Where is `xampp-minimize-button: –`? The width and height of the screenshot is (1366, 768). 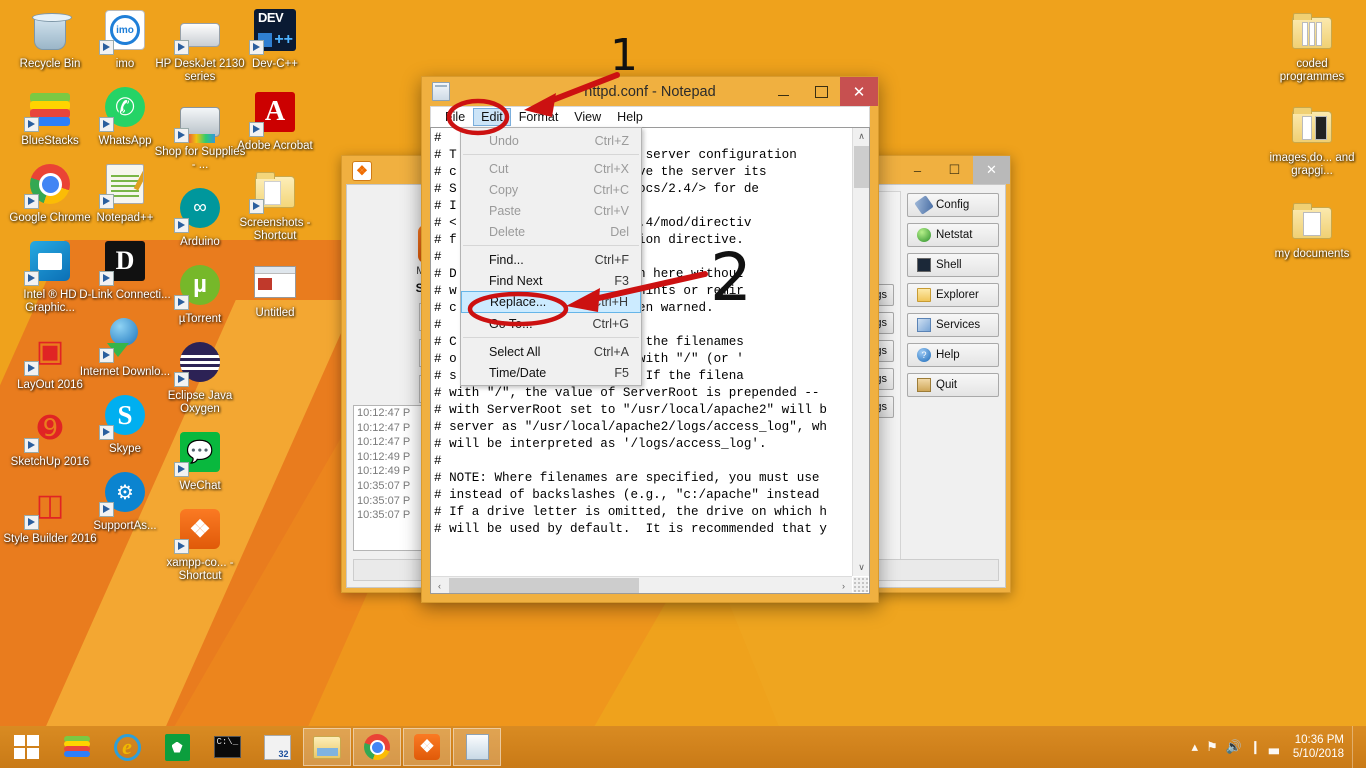 xampp-minimize-button: – is located at coordinates (917, 170).